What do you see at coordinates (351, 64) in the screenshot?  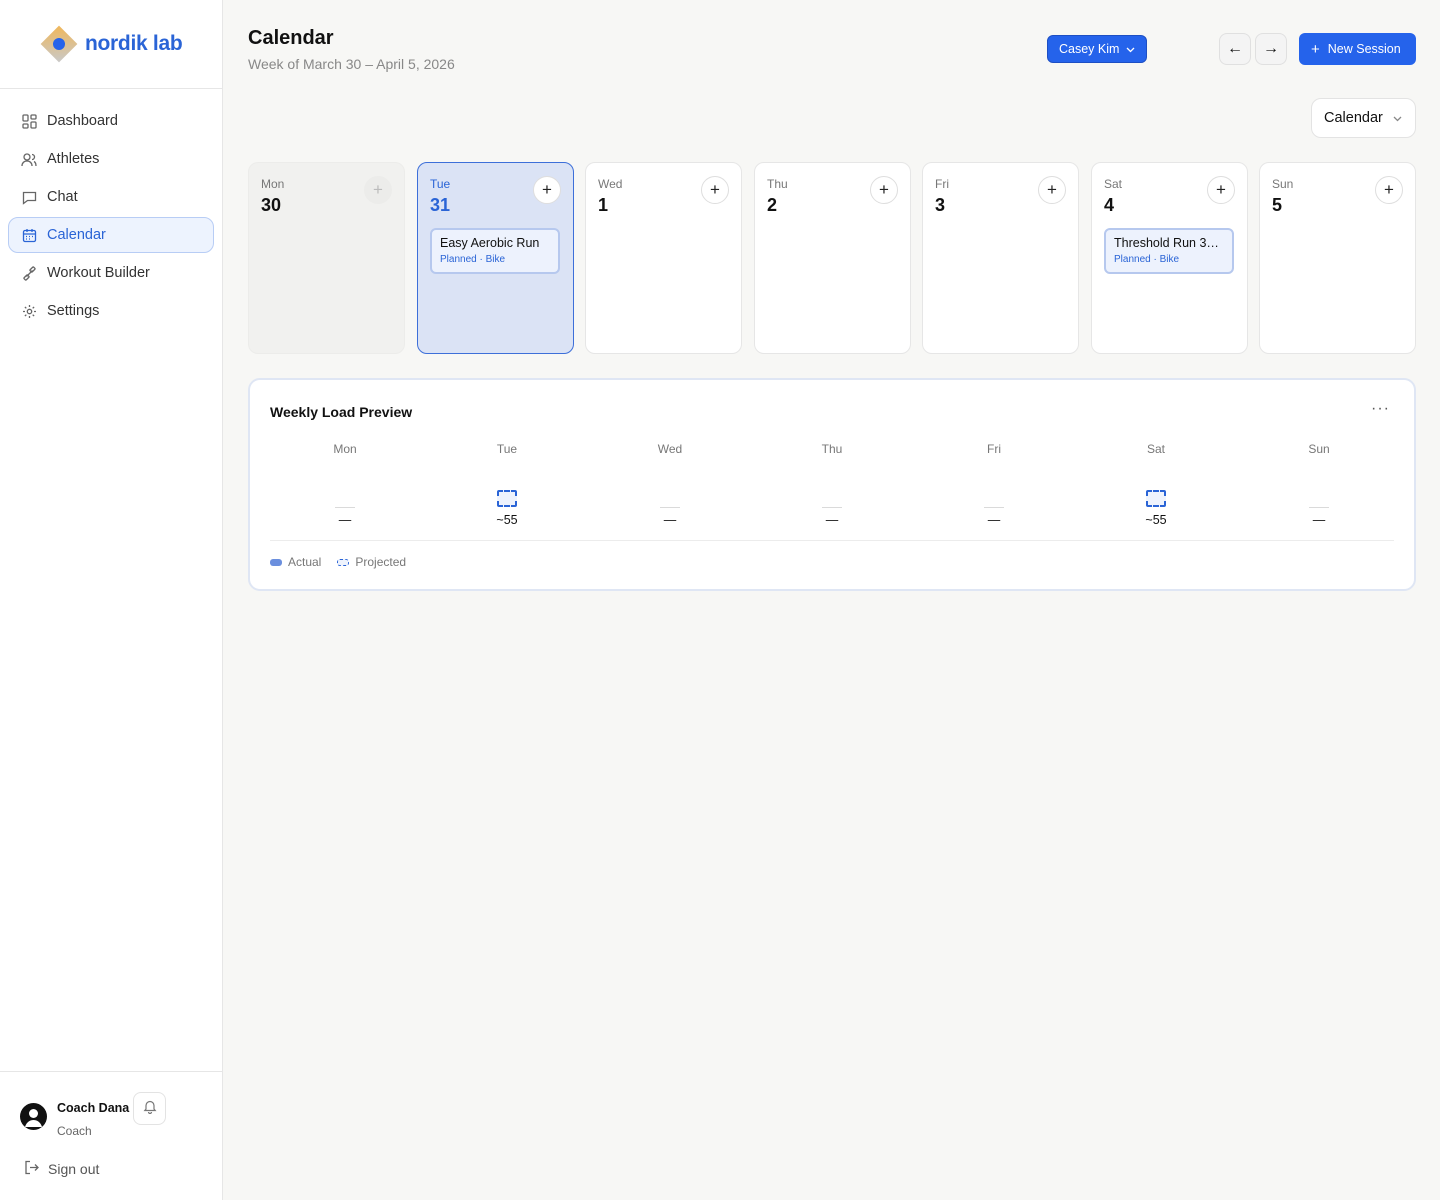 I see `page-subtitle: Week of March 30 – April 5, 2026` at bounding box center [351, 64].